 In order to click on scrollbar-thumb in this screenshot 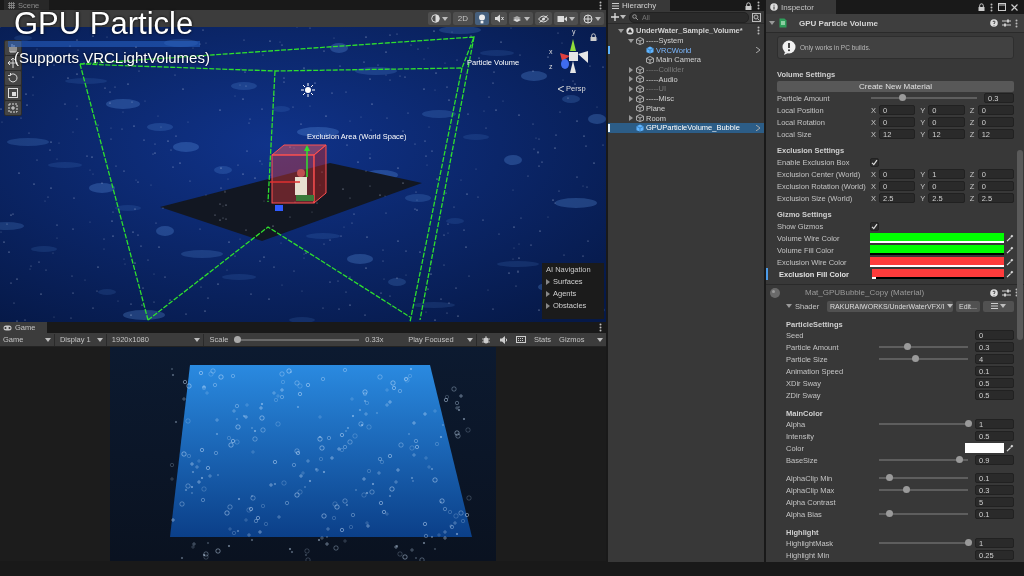, I will do `click(1020, 245)`.